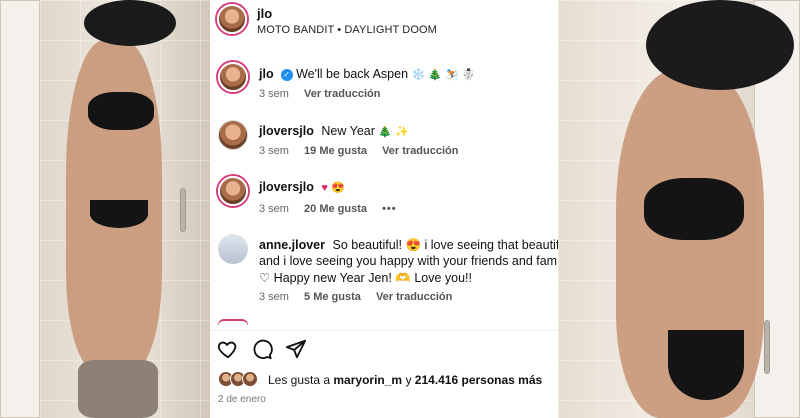 This screenshot has width=800, height=418. Describe the element at coordinates (250, 379) in the screenshot. I see `liker-avatar` at that location.